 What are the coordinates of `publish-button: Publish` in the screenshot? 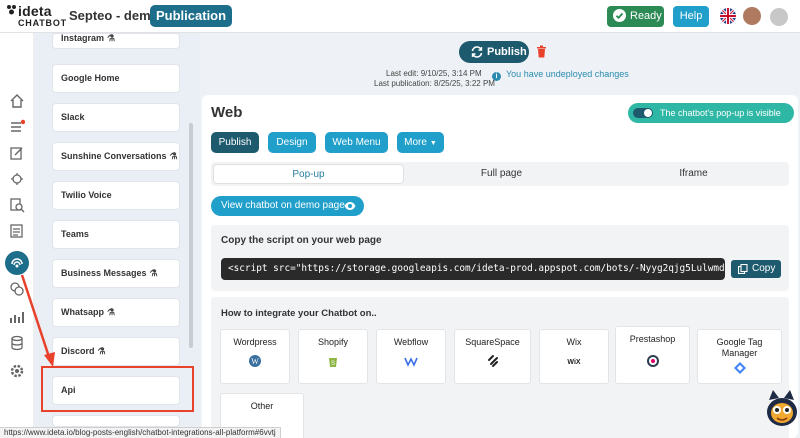 It's located at (494, 52).